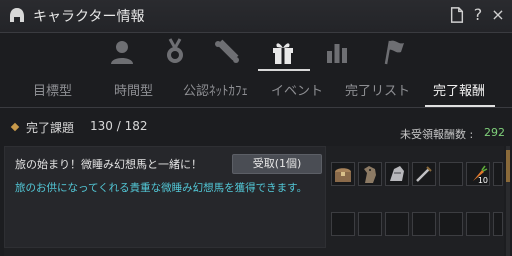 This screenshot has height=256, width=512. I want to click on horse-icon, so click(370, 174).